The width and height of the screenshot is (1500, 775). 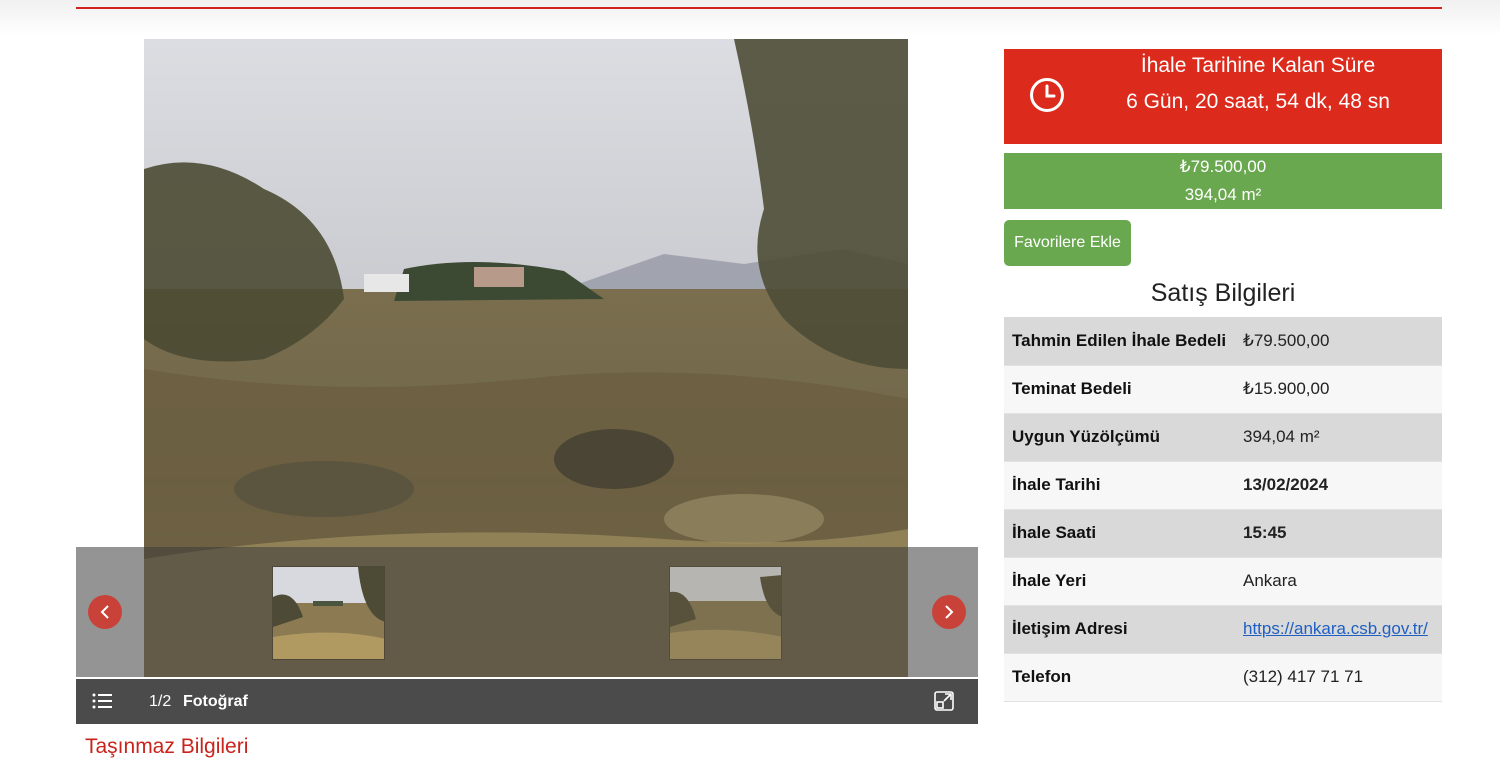 What do you see at coordinates (1119, 389) in the screenshot?
I see `row-key: Teminat Bedeli` at bounding box center [1119, 389].